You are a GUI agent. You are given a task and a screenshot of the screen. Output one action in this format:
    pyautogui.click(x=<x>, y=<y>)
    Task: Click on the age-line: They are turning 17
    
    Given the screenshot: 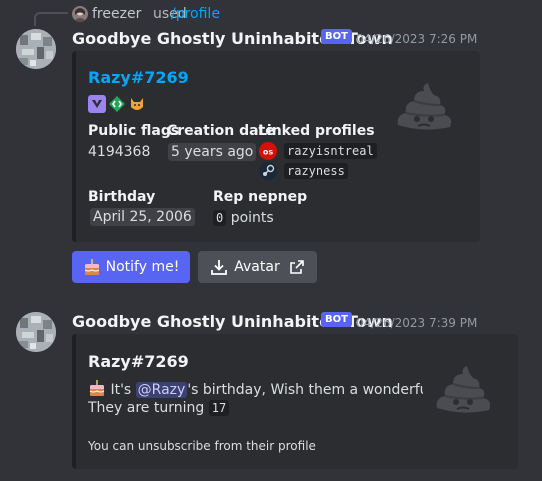 What is the action you would take?
    pyautogui.click(x=159, y=408)
    